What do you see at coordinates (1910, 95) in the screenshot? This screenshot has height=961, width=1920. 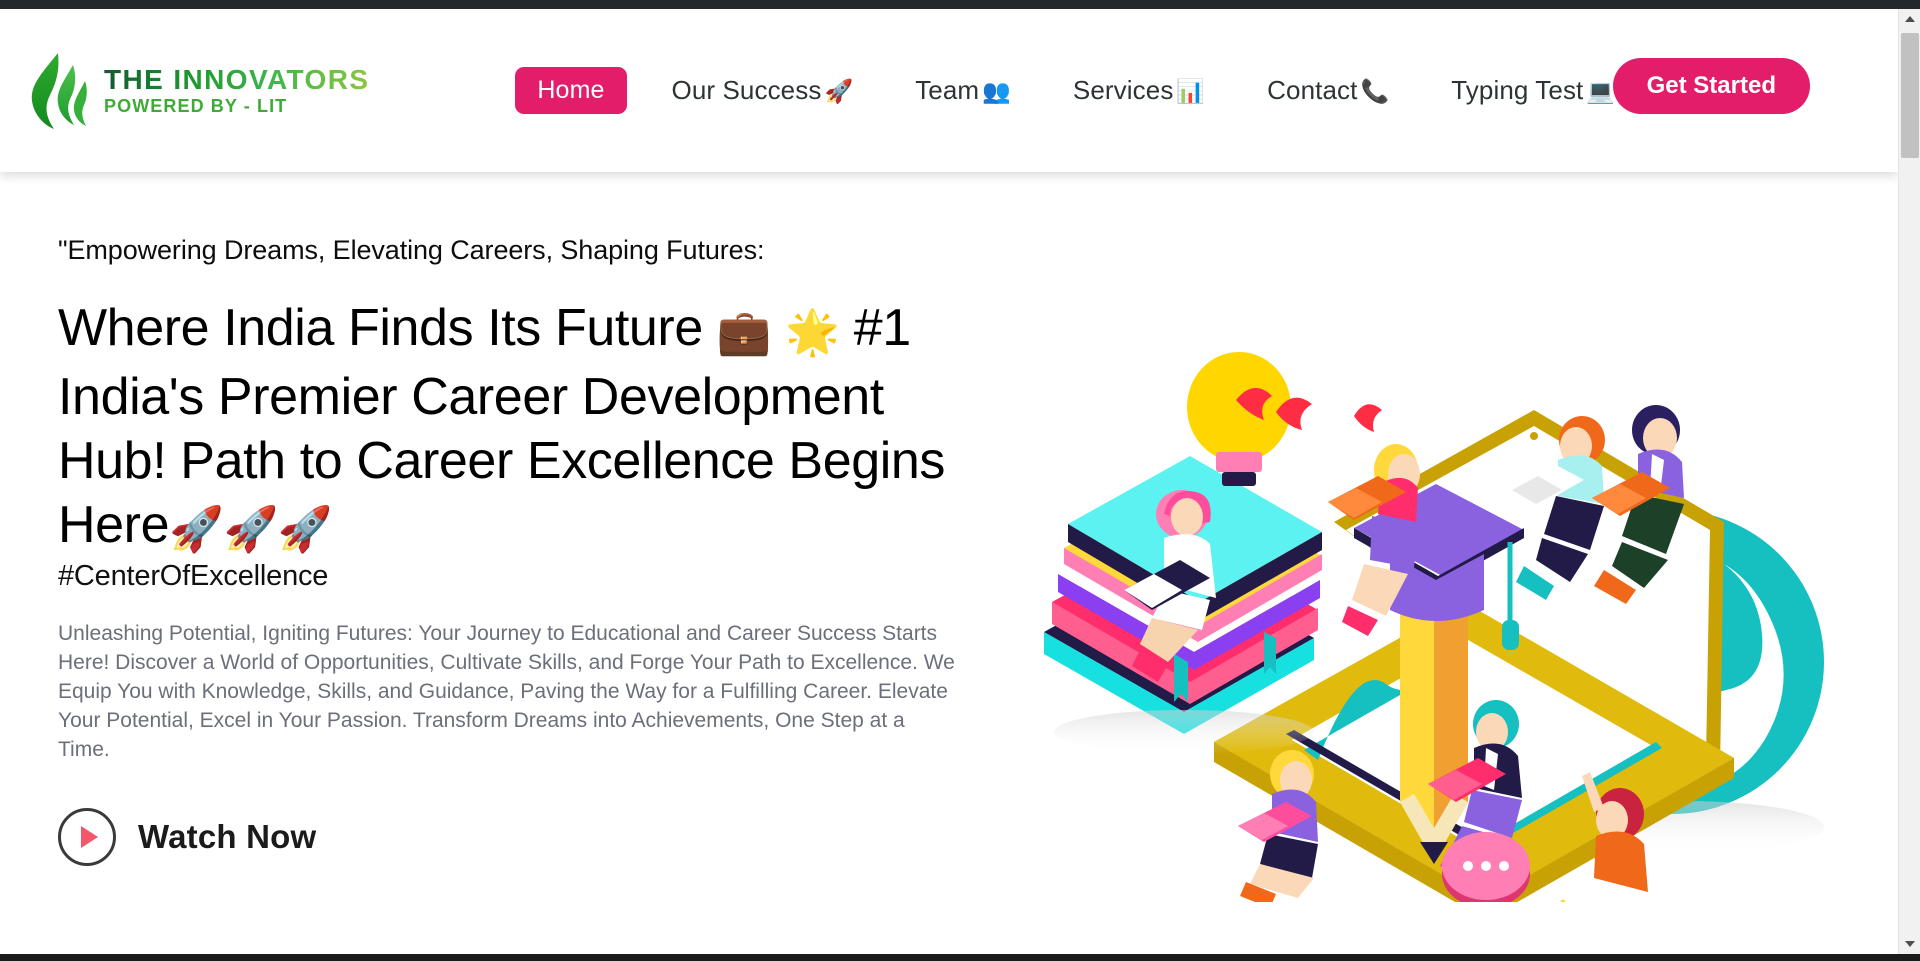 I see `scrollbar-thumb` at bounding box center [1910, 95].